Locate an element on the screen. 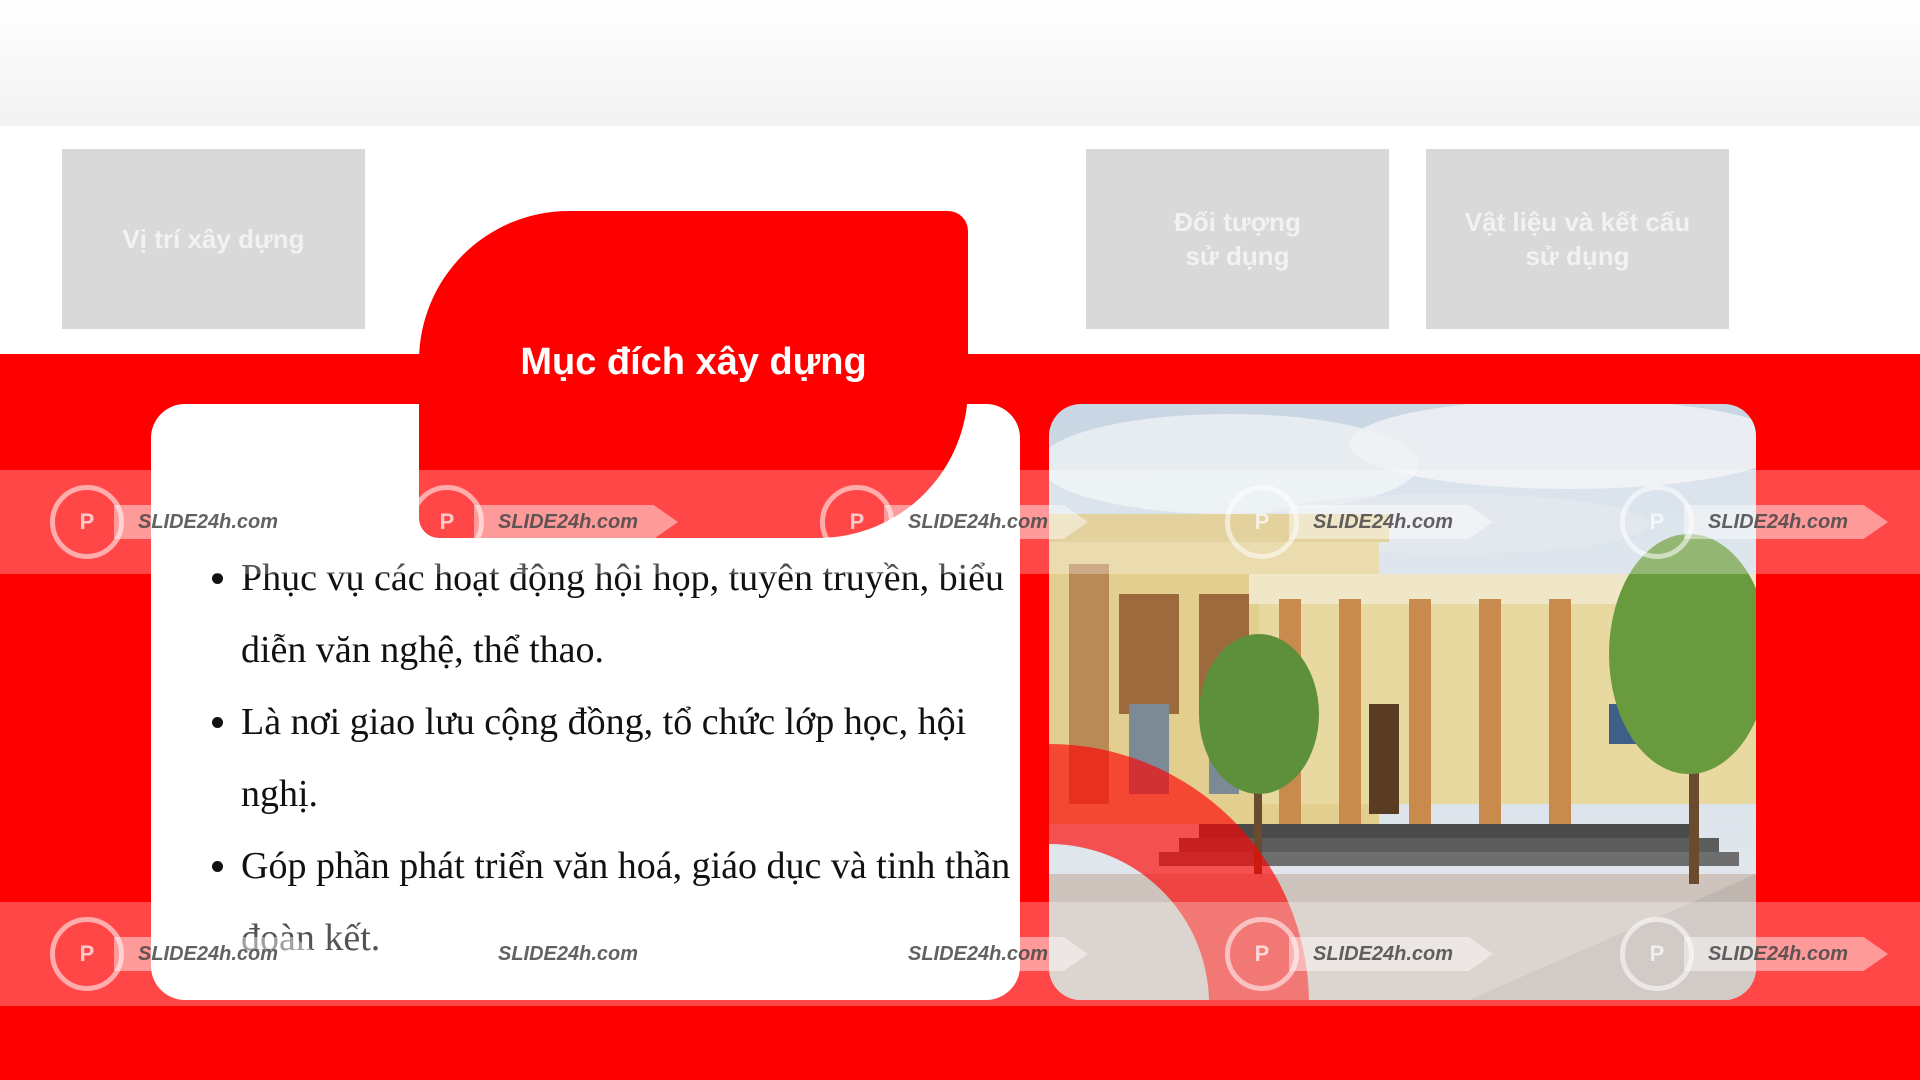 The height and width of the screenshot is (1080, 1920). tab-materials: Vật liệu và kết cấu sử dụng is located at coordinates (1577, 239).